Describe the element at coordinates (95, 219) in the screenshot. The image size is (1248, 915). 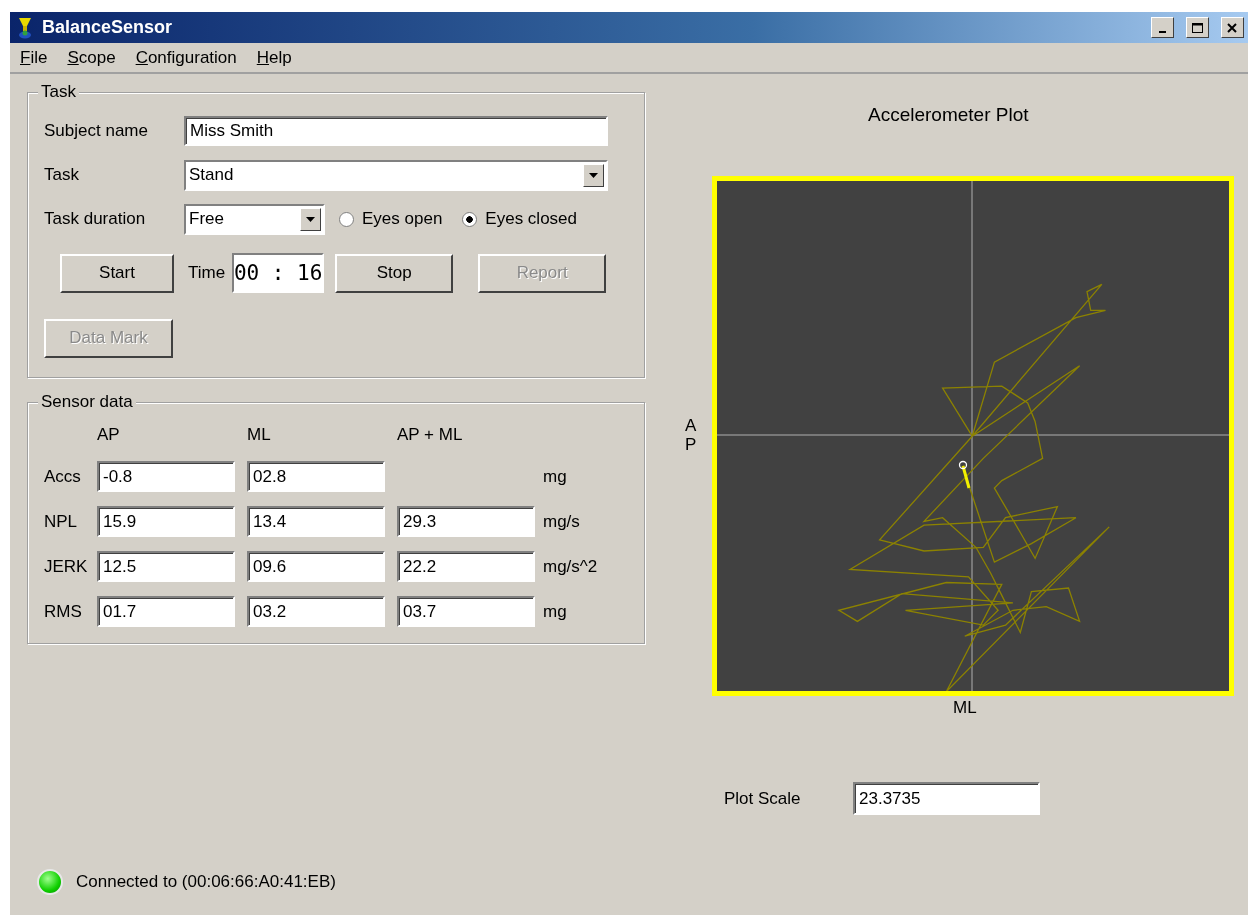
I see `field-label: Task duration` at that location.